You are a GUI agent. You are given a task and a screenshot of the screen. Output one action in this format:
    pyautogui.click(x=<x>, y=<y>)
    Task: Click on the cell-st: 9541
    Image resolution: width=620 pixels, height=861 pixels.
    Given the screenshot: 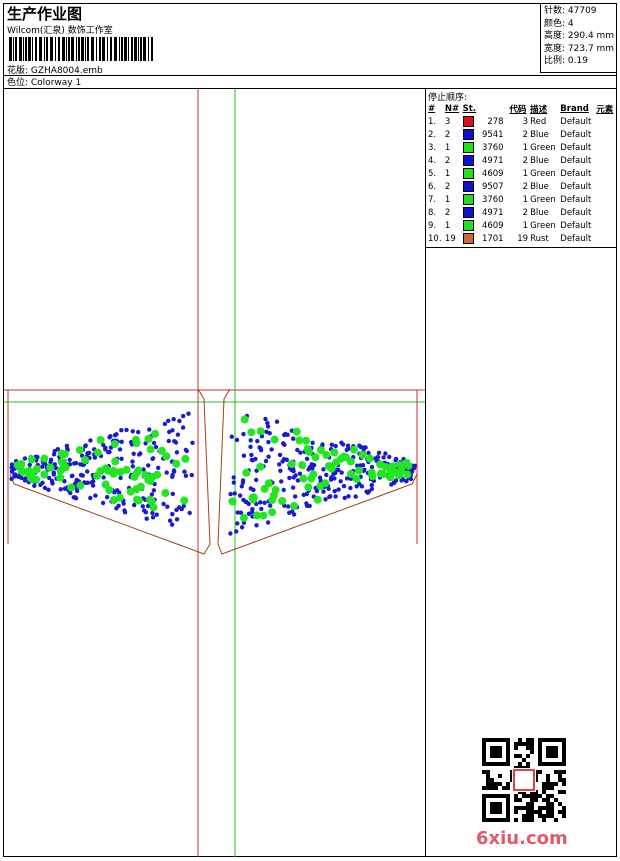 What is the action you would take?
    pyautogui.click(x=485, y=134)
    